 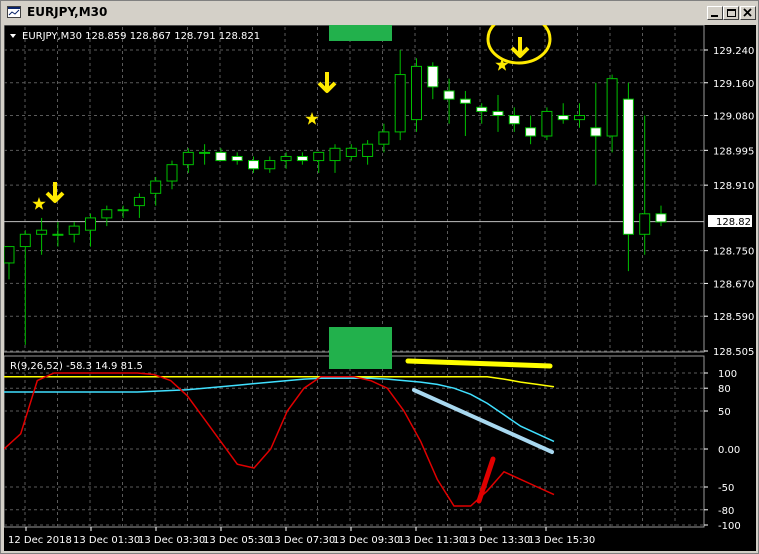 I want to click on yellow-level-line, so click(x=479, y=363).